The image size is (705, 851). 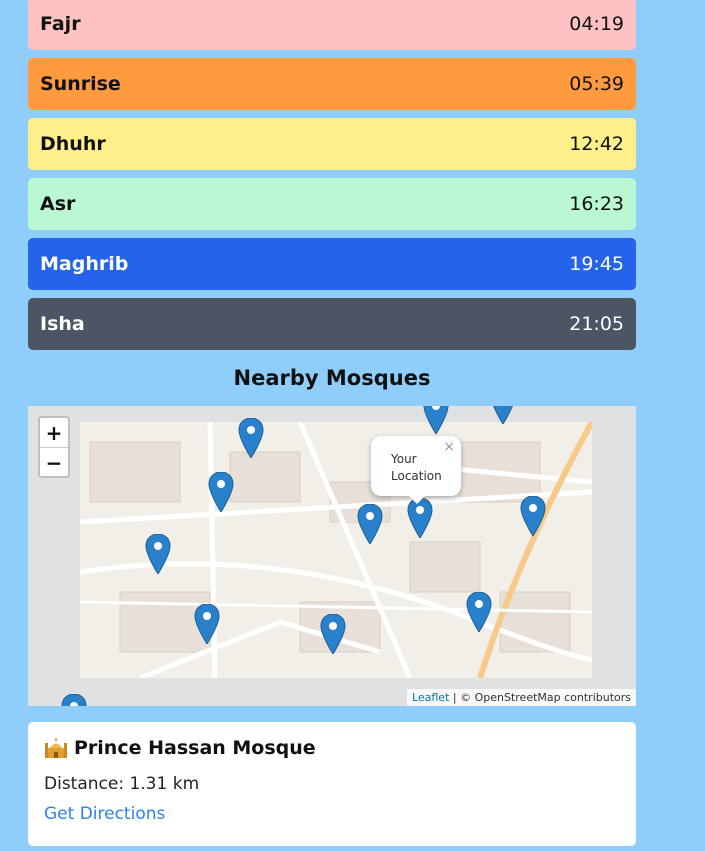 What do you see at coordinates (60, 24) in the screenshot?
I see `prayer-name: Fajr` at bounding box center [60, 24].